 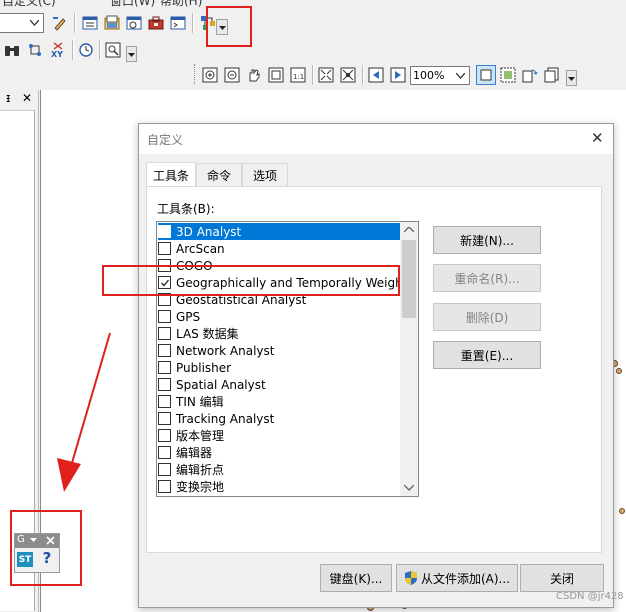 I want to click on find-button, so click(x=12, y=50).